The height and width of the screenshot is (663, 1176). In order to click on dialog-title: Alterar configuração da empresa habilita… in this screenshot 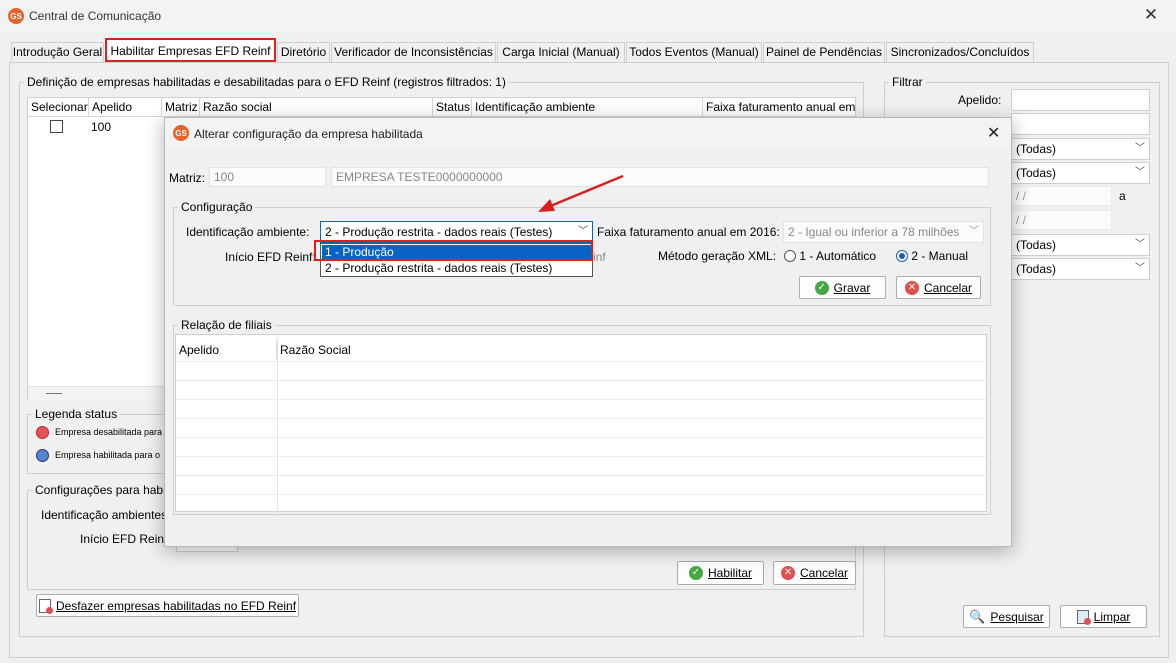, I will do `click(308, 134)`.